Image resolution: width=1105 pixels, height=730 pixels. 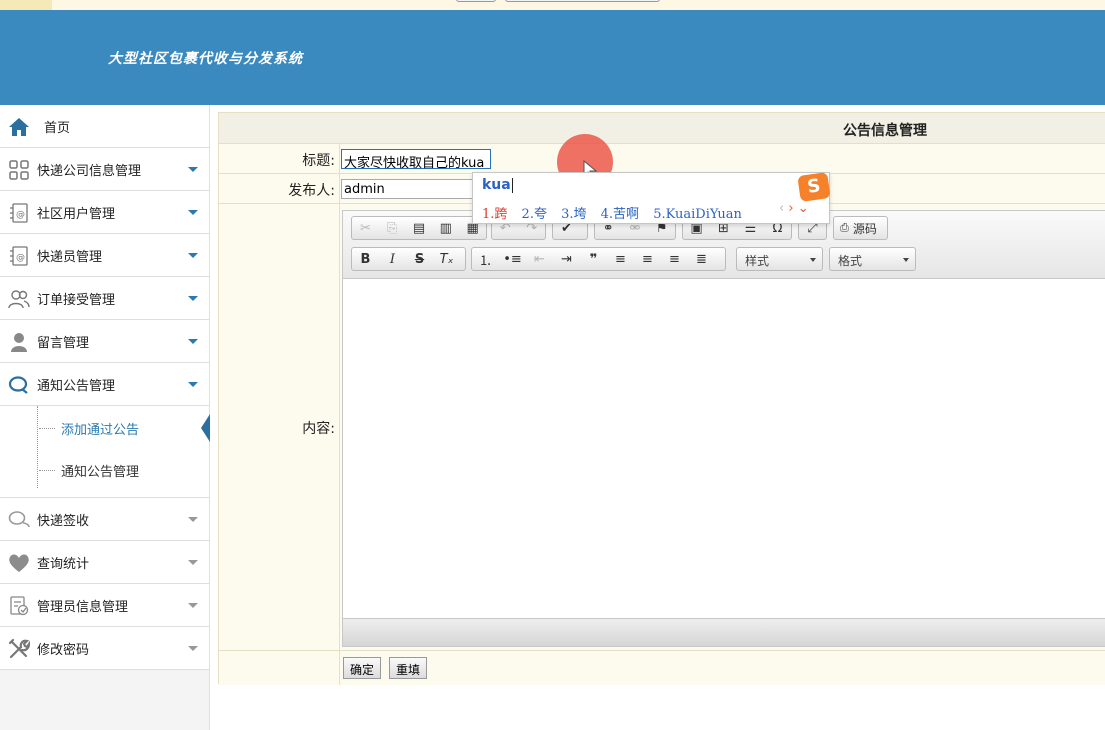 I want to click on title-label: 标题:, so click(x=318, y=161).